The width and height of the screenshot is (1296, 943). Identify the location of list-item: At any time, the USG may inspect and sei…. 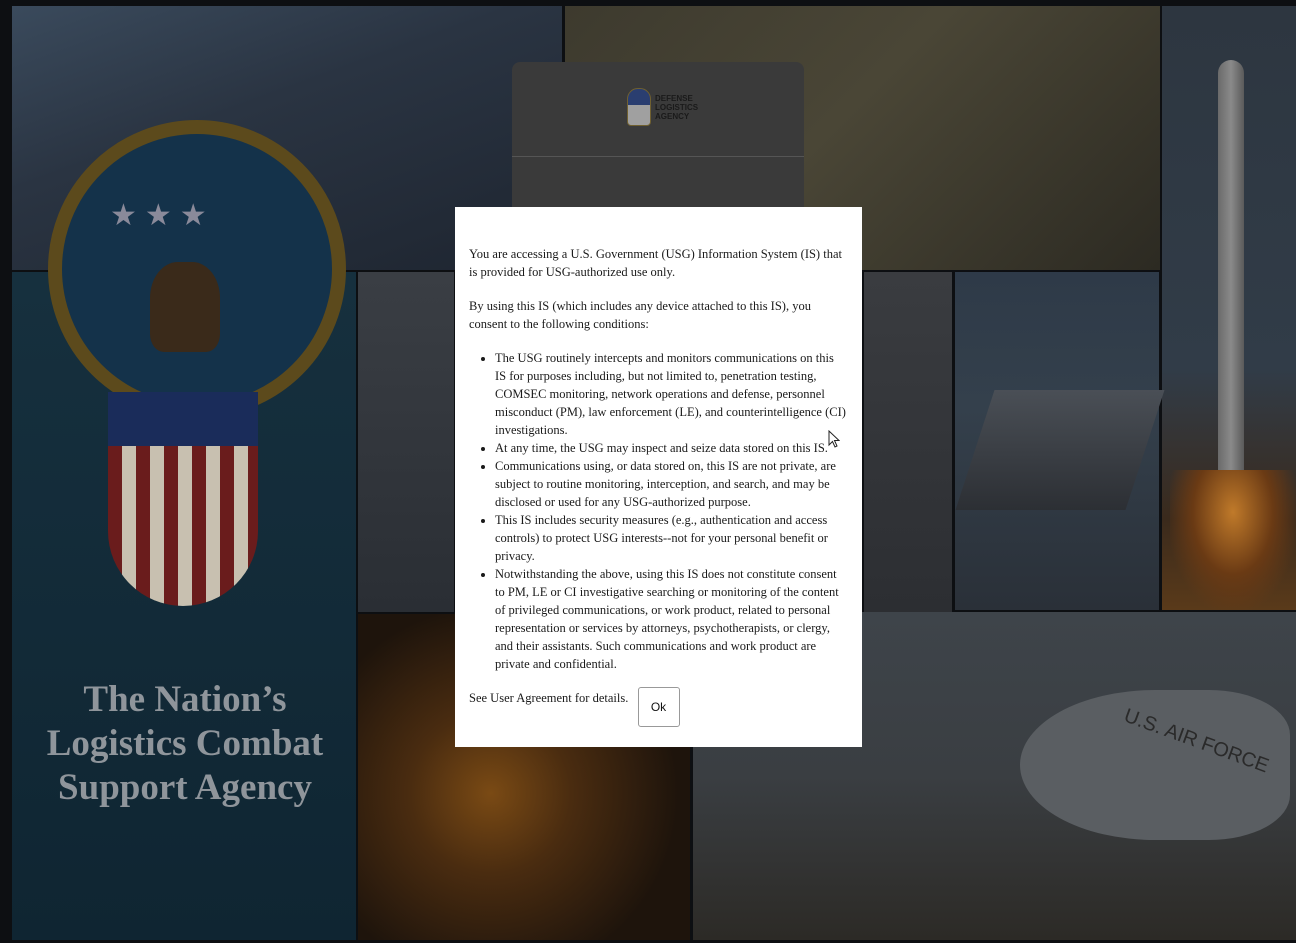
(671, 448).